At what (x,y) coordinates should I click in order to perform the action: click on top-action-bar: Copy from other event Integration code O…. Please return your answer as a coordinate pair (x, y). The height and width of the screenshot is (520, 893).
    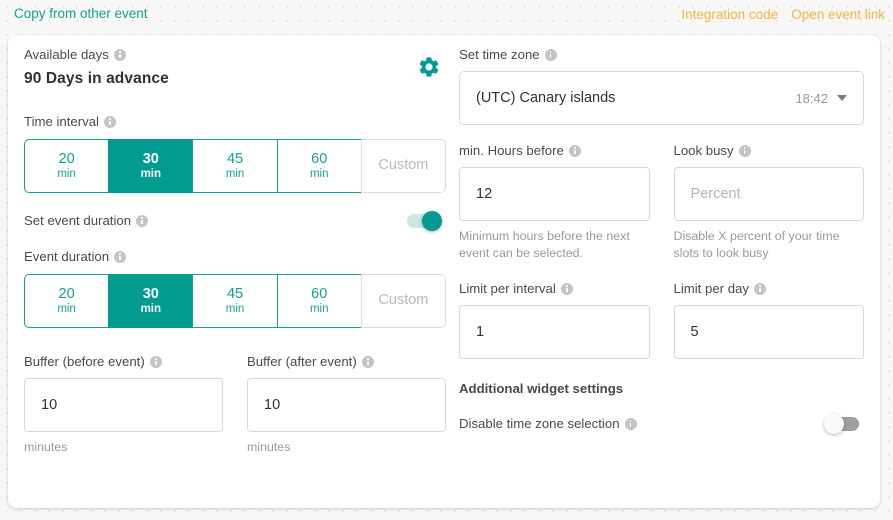
    Looking at the image, I should click on (446, 14).